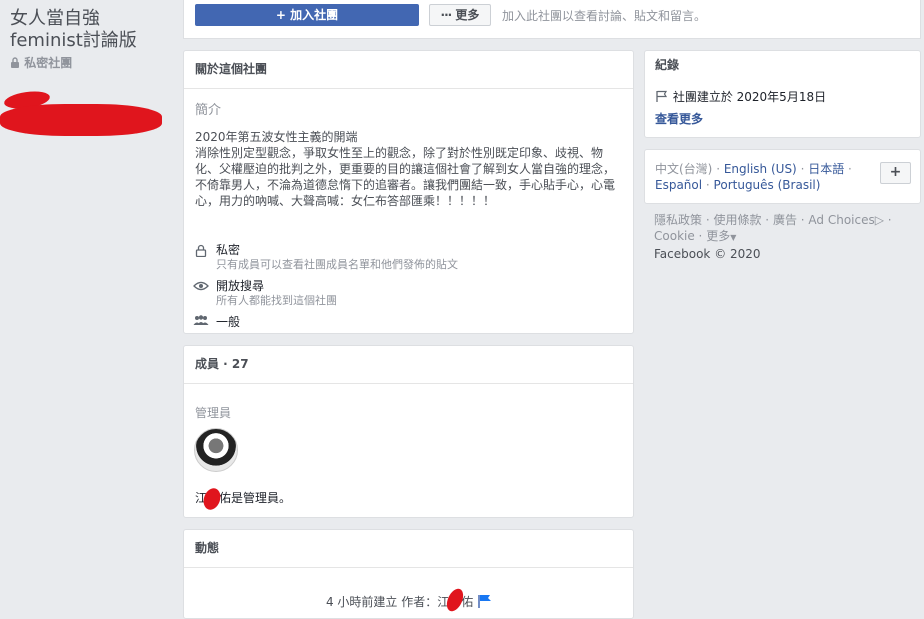 The image size is (924, 619). I want to click on log-created: 社團建立於 2020年5月18日, so click(740, 96).